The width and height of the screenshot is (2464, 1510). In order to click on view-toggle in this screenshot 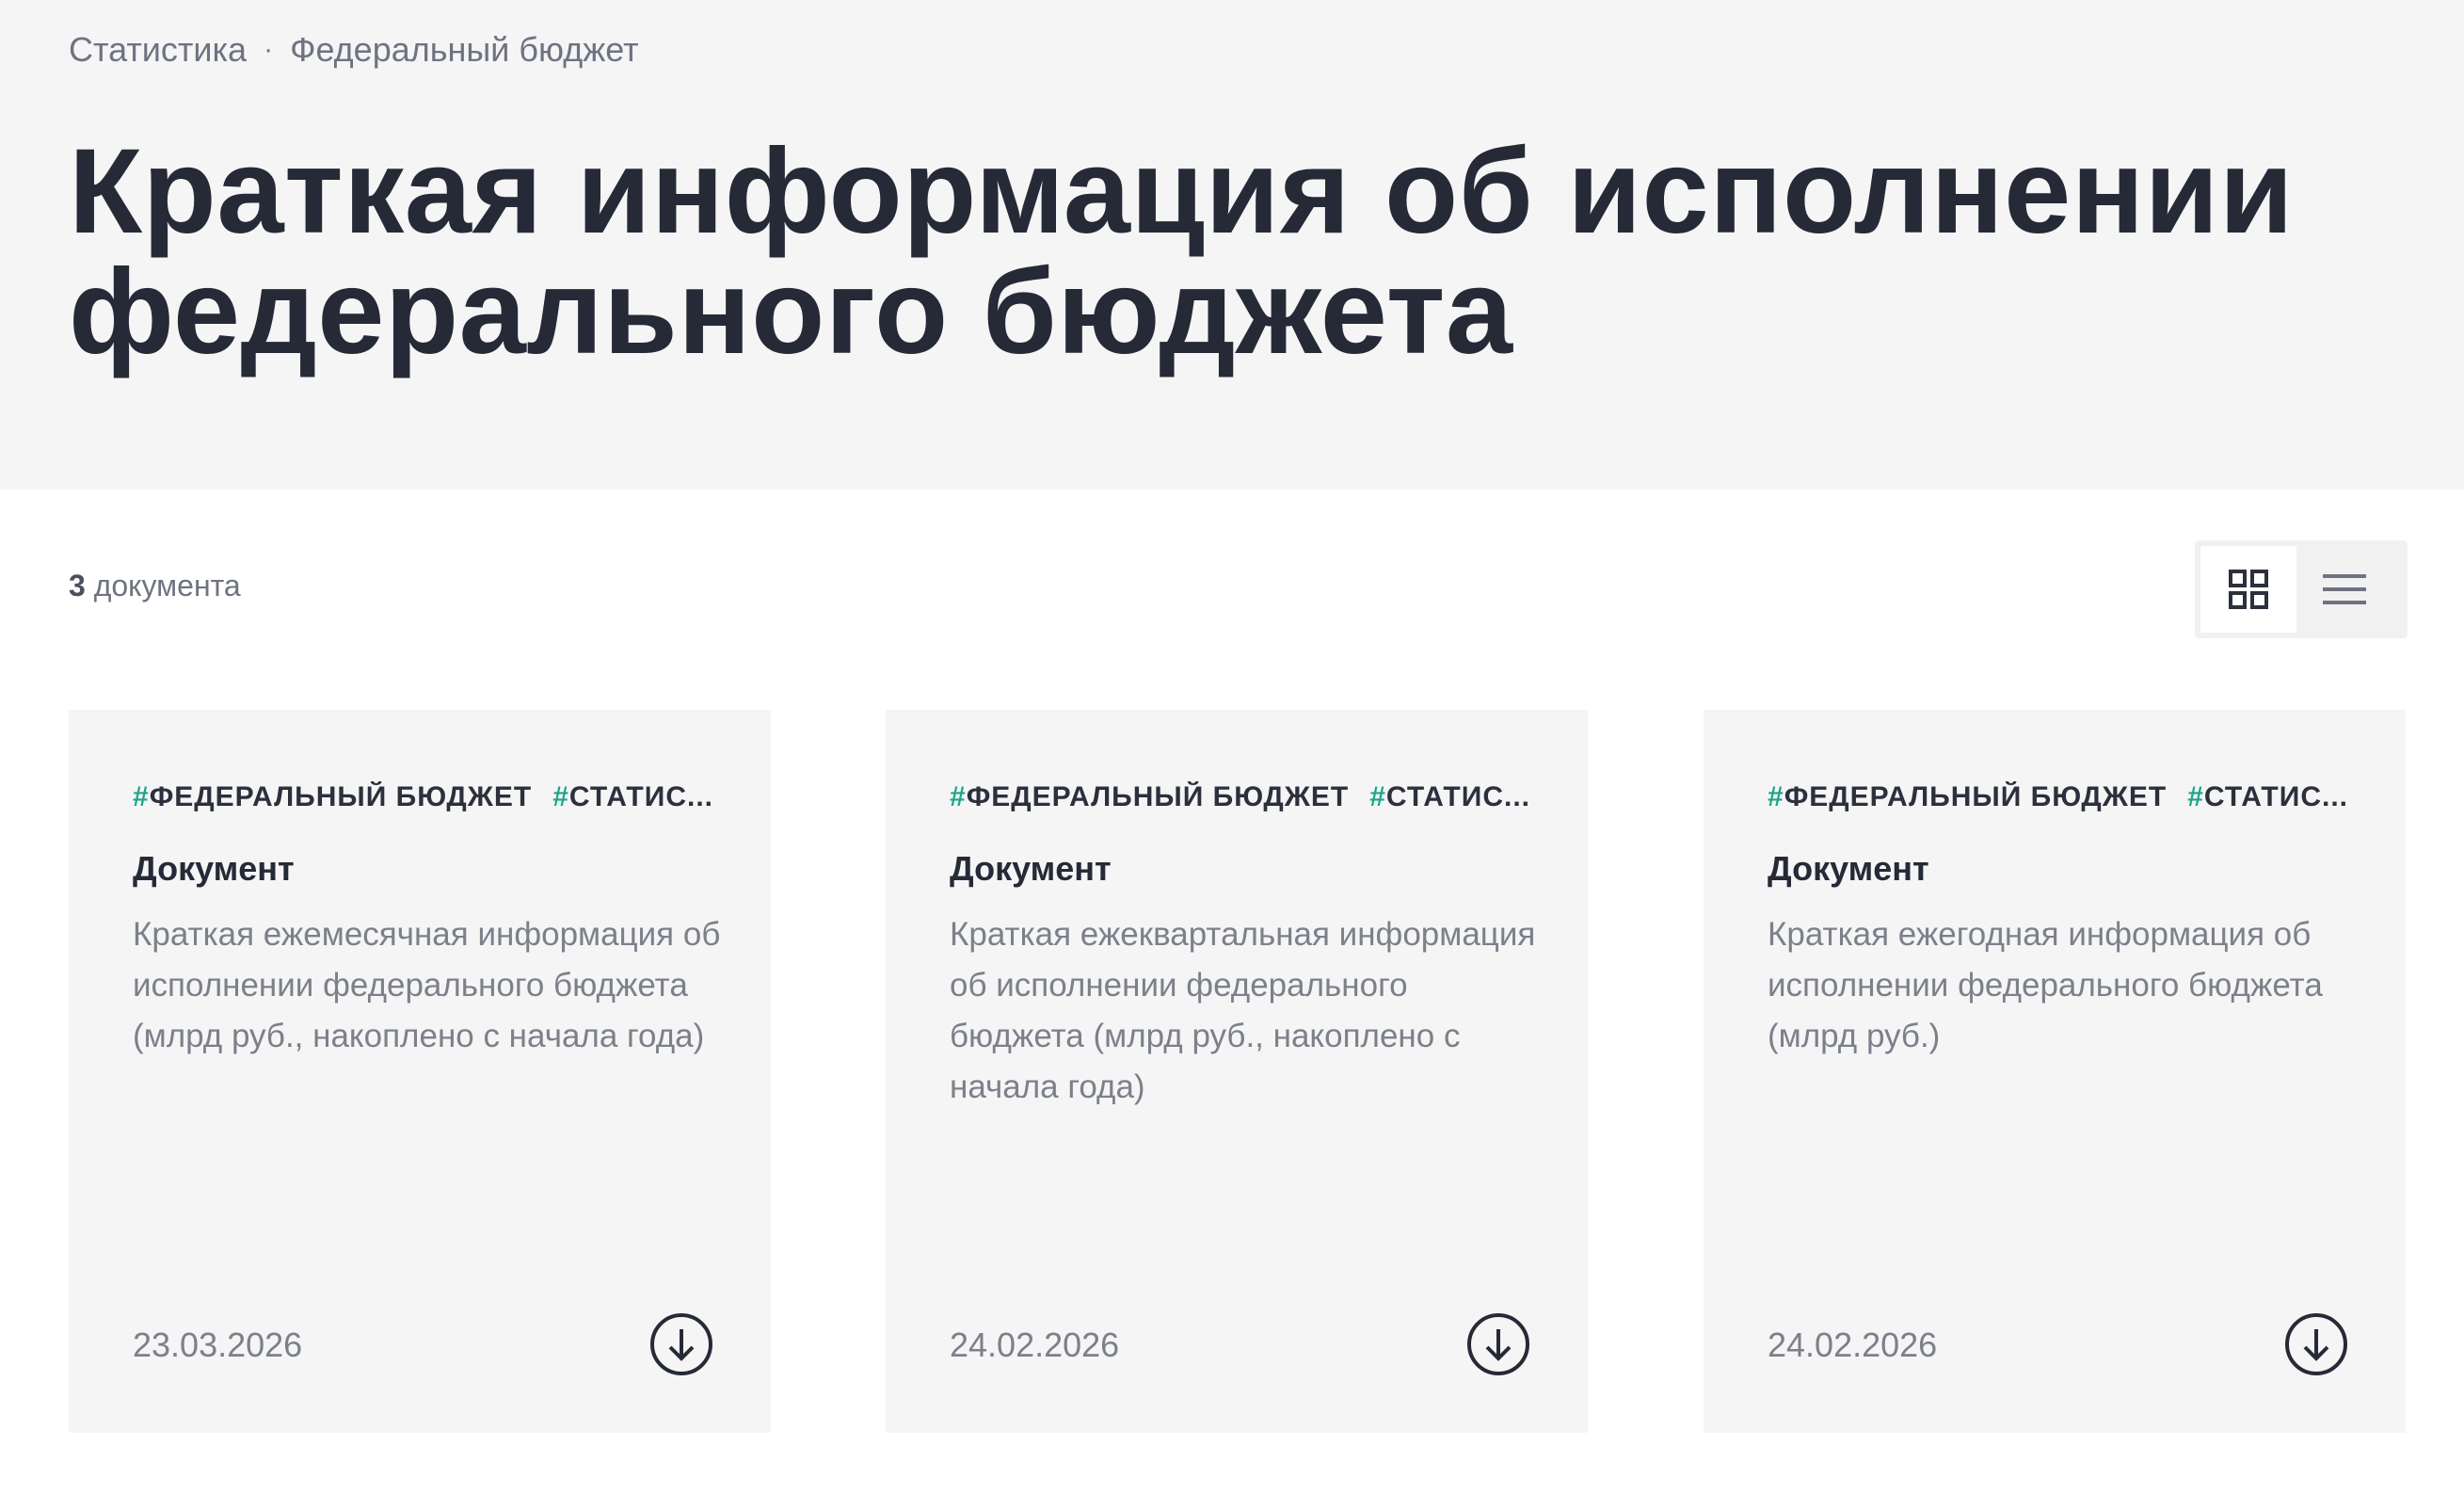, I will do `click(2301, 589)`.